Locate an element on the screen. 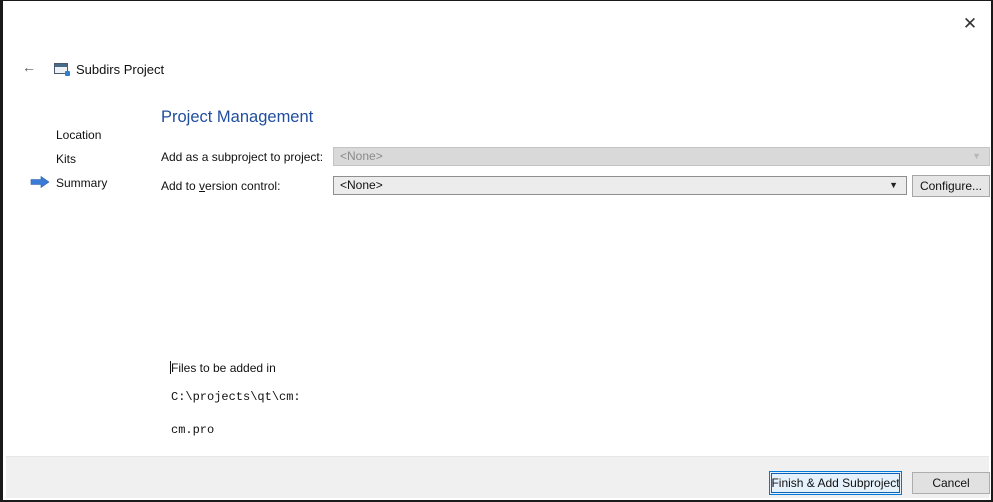 The height and width of the screenshot is (502, 993). current-step-arrow-icon is located at coordinates (40, 182).